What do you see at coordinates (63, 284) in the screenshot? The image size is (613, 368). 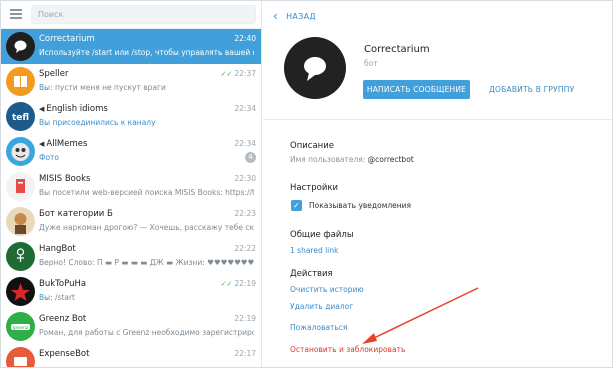 I see `chat-title: BukToPuHa` at bounding box center [63, 284].